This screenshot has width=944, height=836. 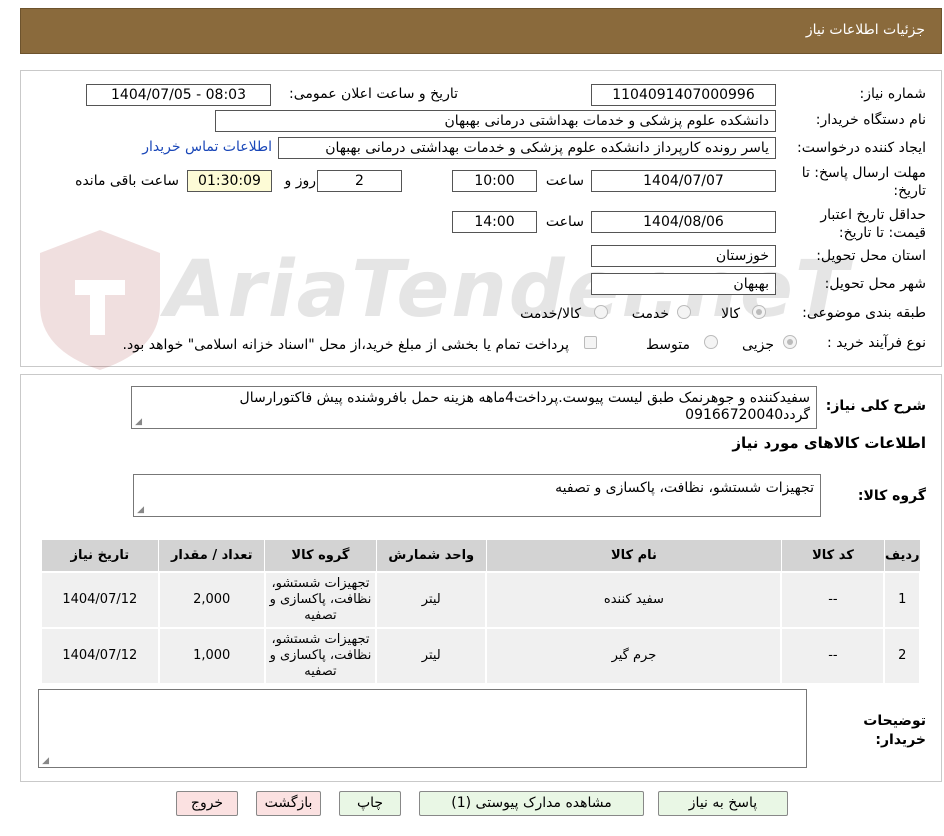 I want to click on col-quantity: تعداد / مقدار, so click(x=212, y=555).